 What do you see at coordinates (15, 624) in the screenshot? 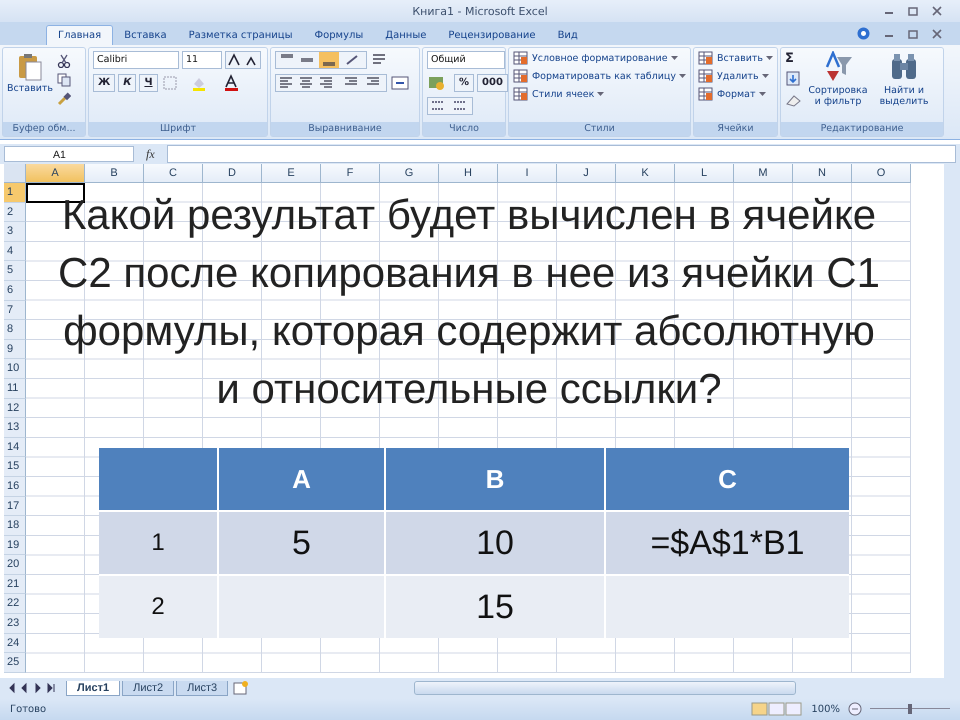
I see `row-header: 23` at bounding box center [15, 624].